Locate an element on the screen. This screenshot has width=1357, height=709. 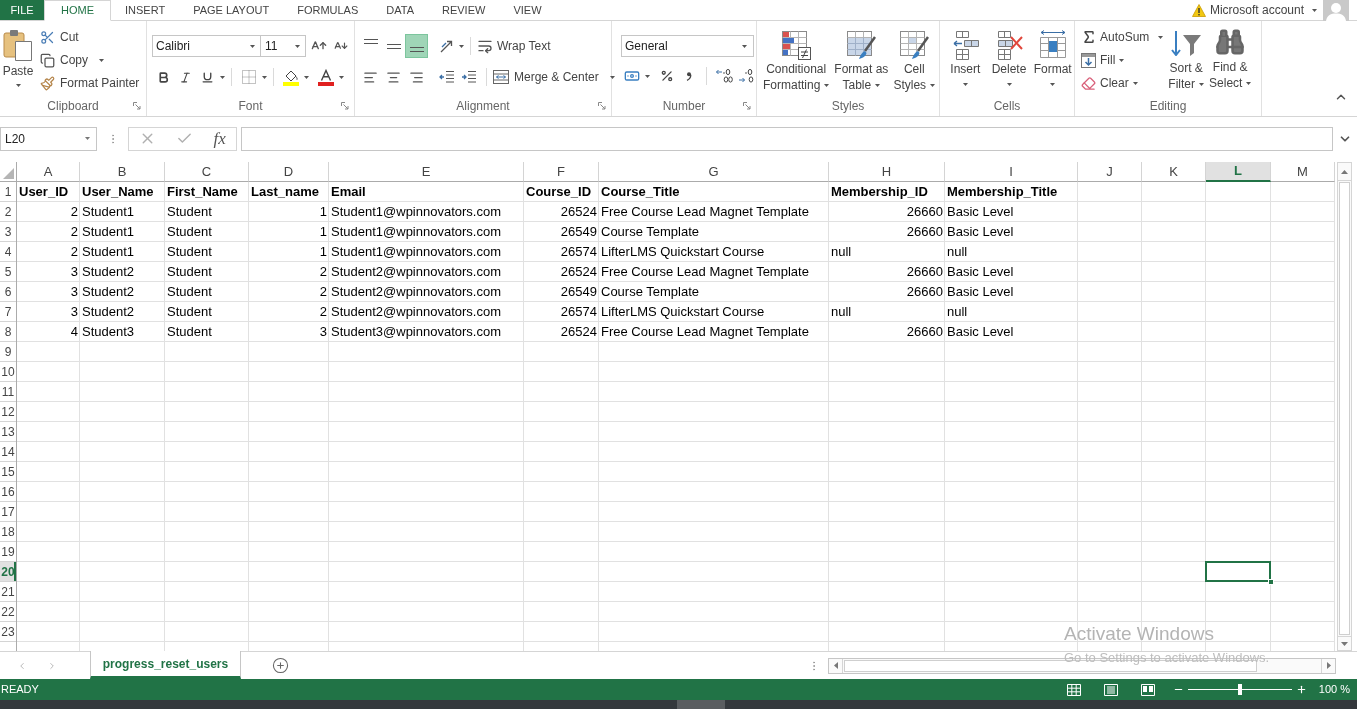
insert-function-button: fx is located at coordinates (219, 138).